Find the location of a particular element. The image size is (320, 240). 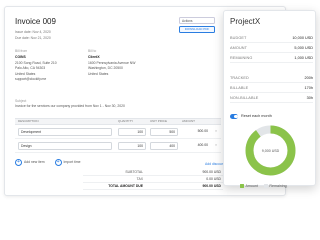

stat-row-tracked: TRACKED 200h is located at coordinates (271, 78).